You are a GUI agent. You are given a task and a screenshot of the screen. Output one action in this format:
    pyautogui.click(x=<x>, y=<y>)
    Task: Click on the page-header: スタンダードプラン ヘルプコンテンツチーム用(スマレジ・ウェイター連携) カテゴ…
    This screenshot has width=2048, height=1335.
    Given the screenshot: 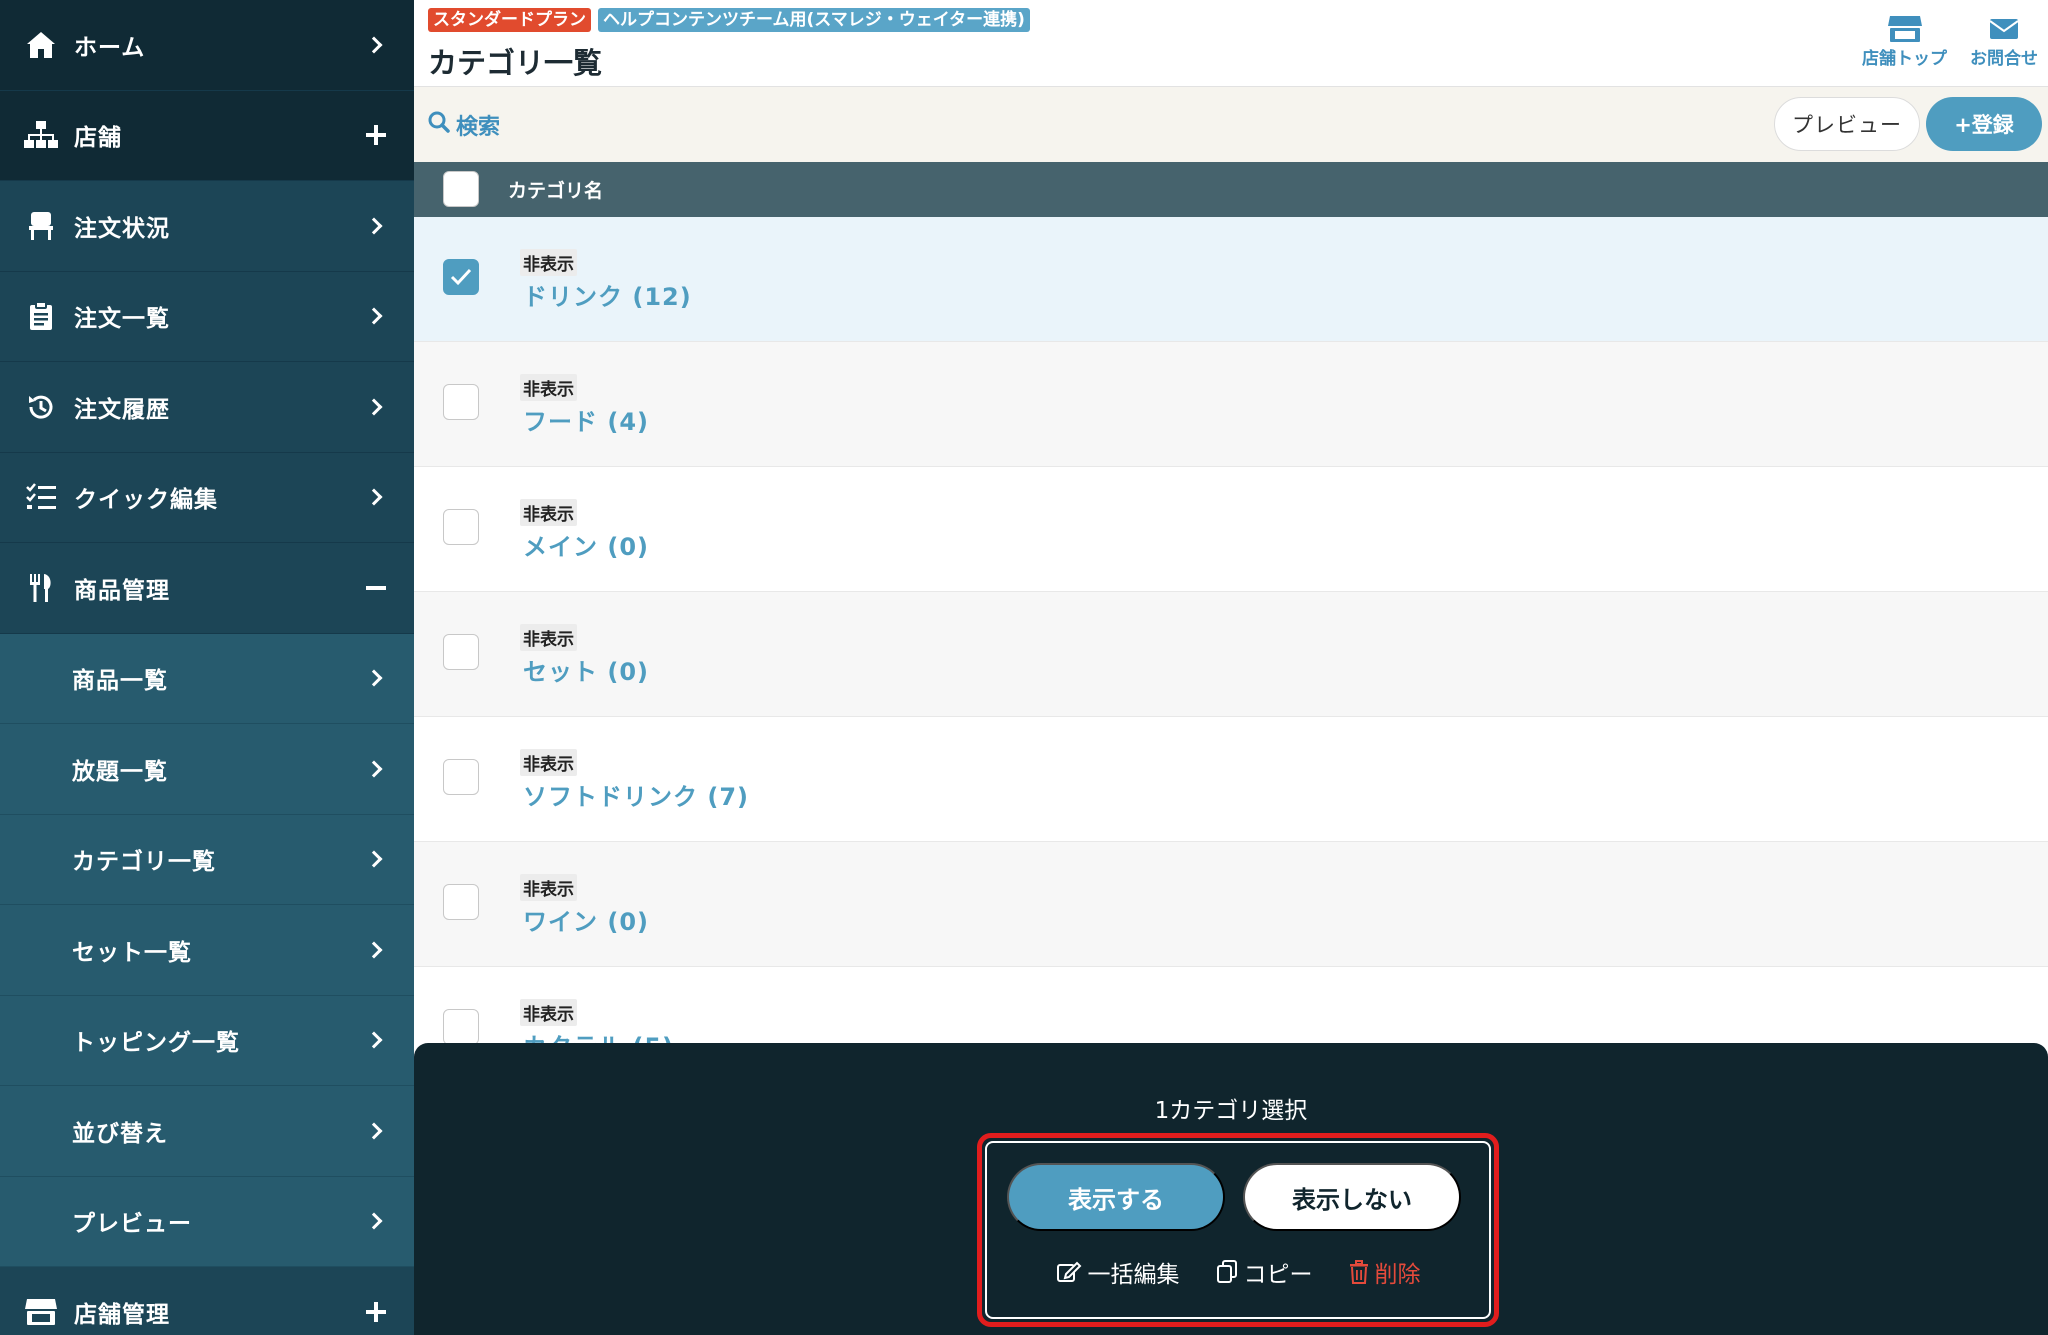 What is the action you would take?
    pyautogui.click(x=1231, y=43)
    